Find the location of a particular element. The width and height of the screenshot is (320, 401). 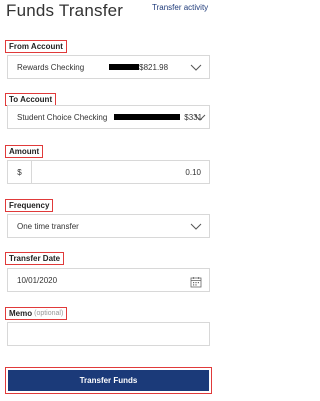

to-account-label: To Account is located at coordinates (31, 99).